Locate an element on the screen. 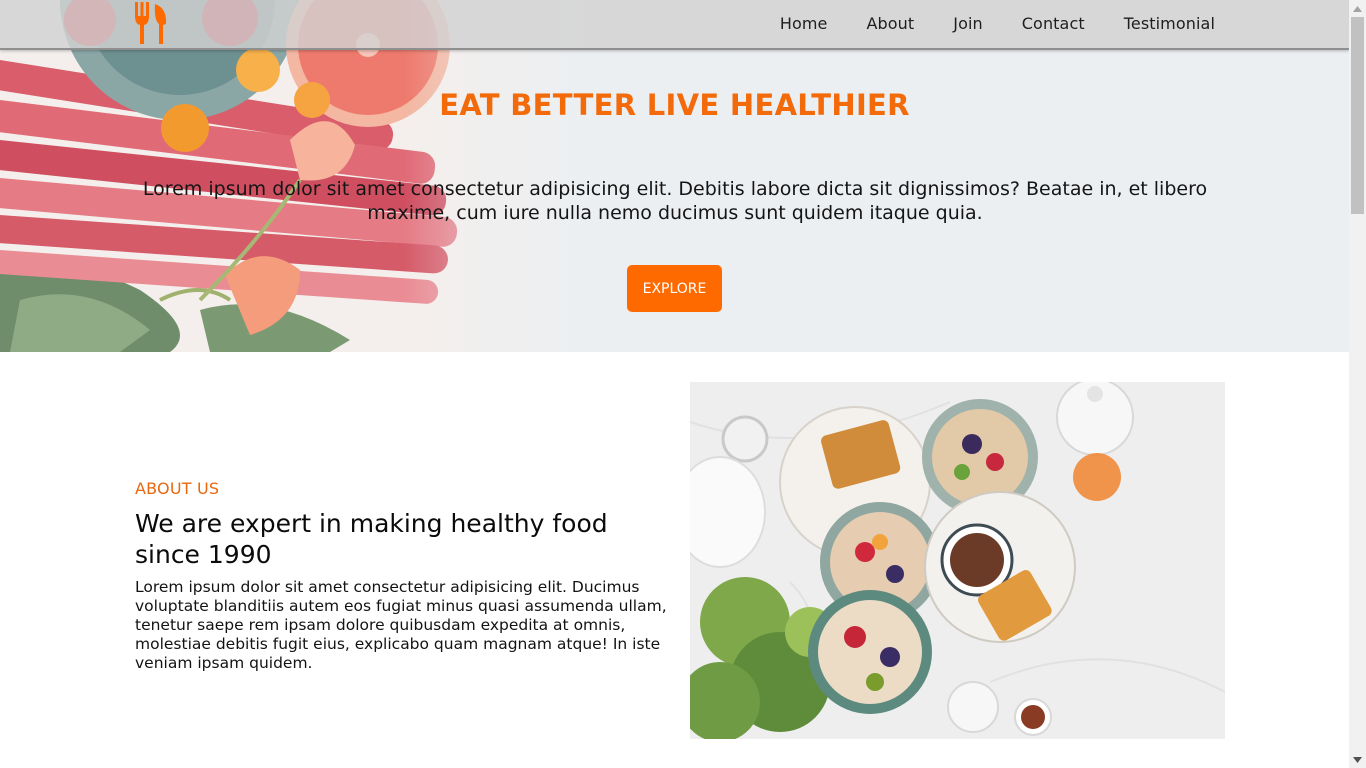 The image size is (1366, 768). nav-link-testimonial: Testimonial is located at coordinates (1169, 23).